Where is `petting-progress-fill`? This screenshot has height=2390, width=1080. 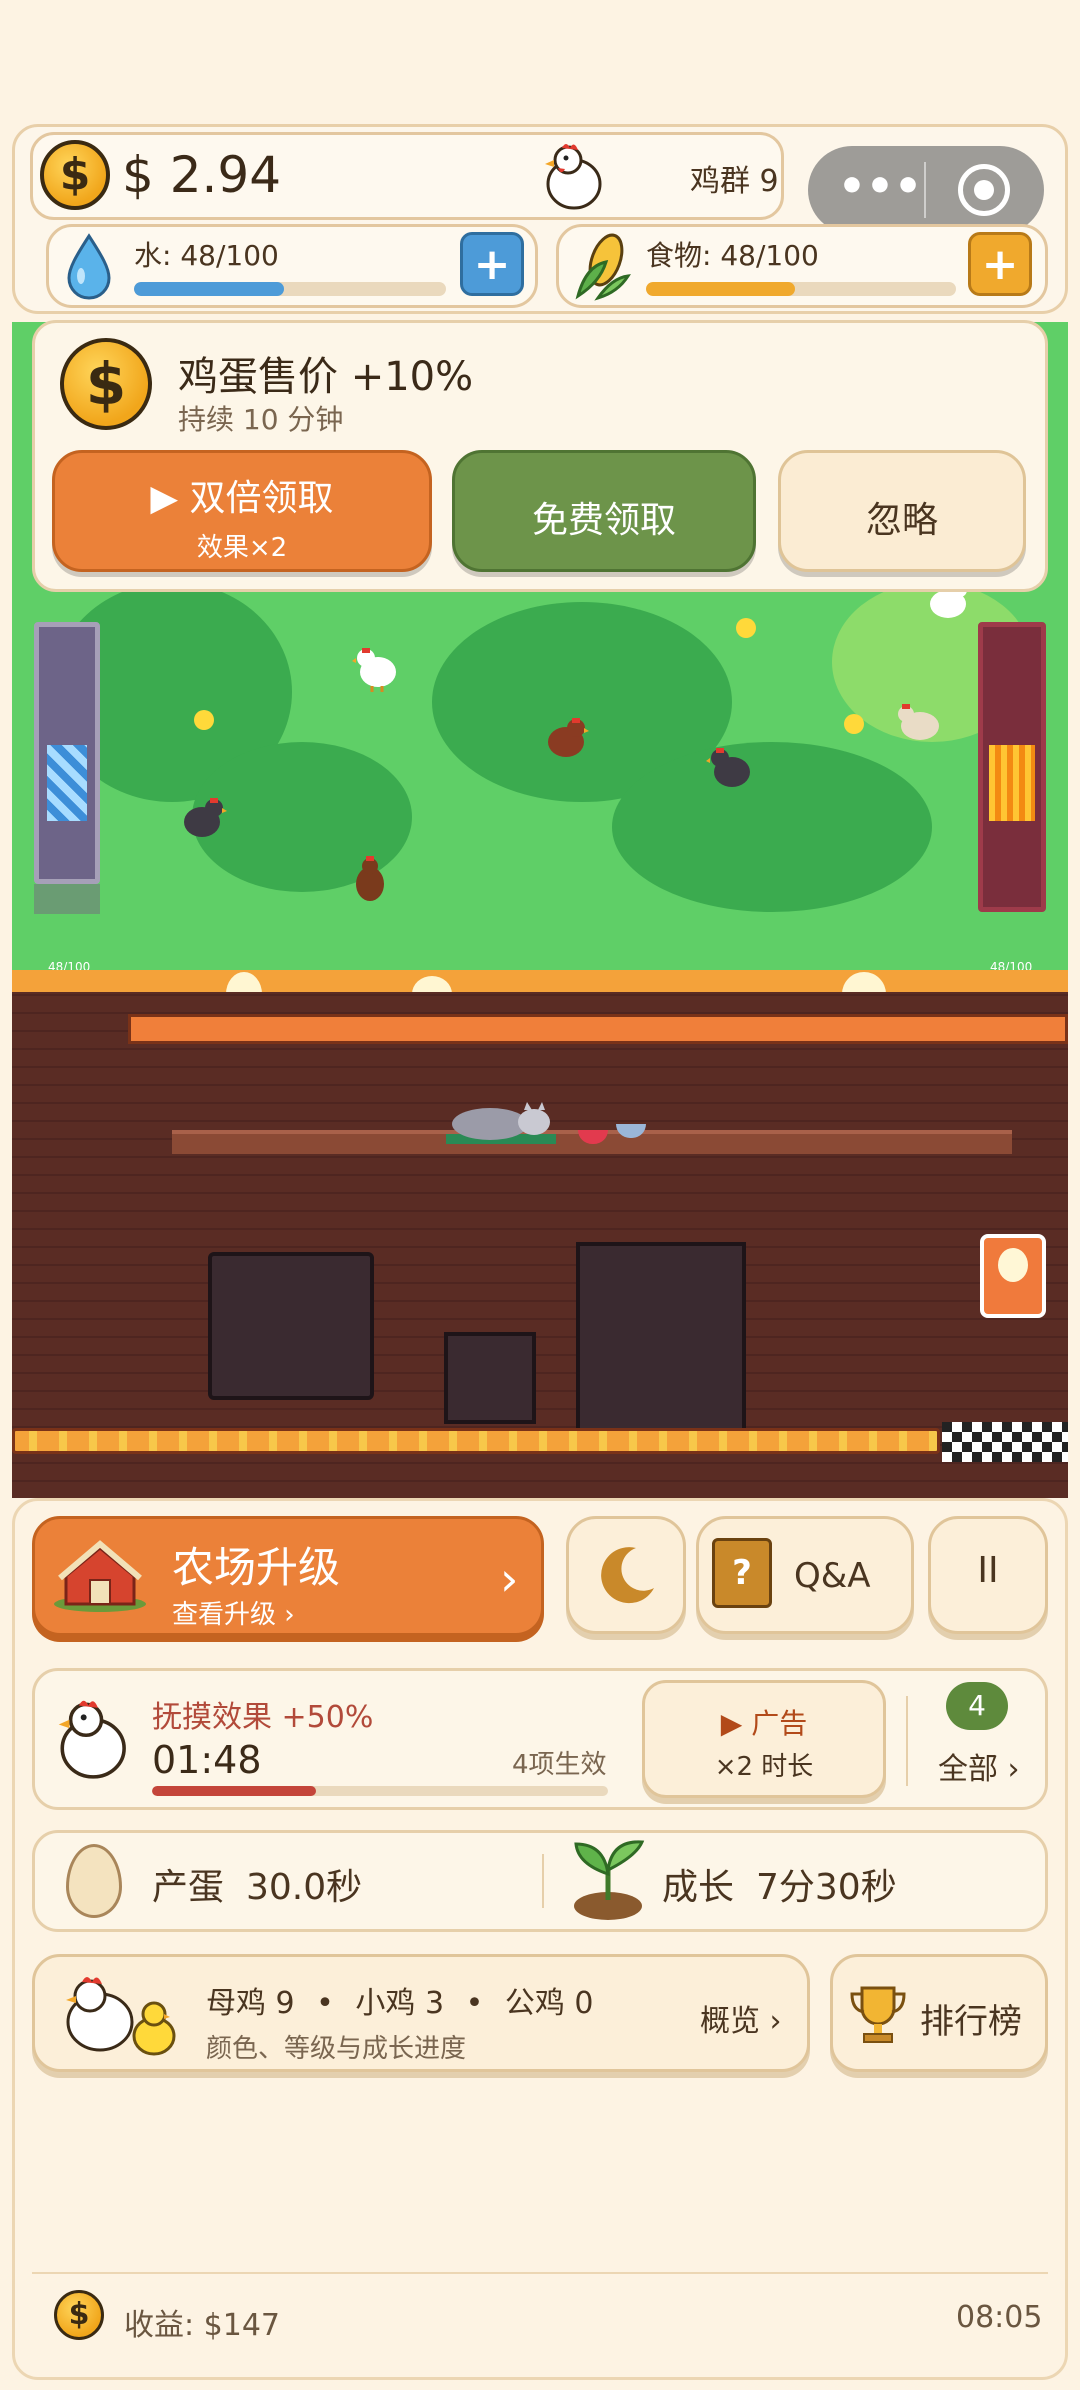
petting-progress-fill is located at coordinates (234, 1791).